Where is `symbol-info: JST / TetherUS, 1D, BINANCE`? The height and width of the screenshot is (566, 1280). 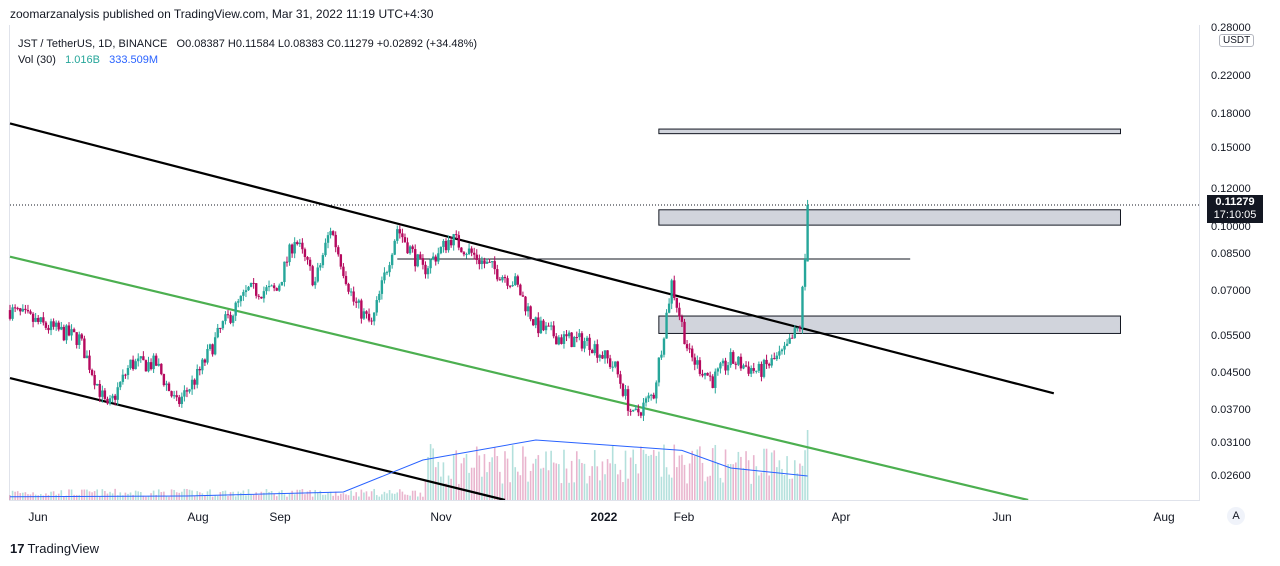 symbol-info: JST / TetherUS, 1D, BINANCE is located at coordinates (92, 44).